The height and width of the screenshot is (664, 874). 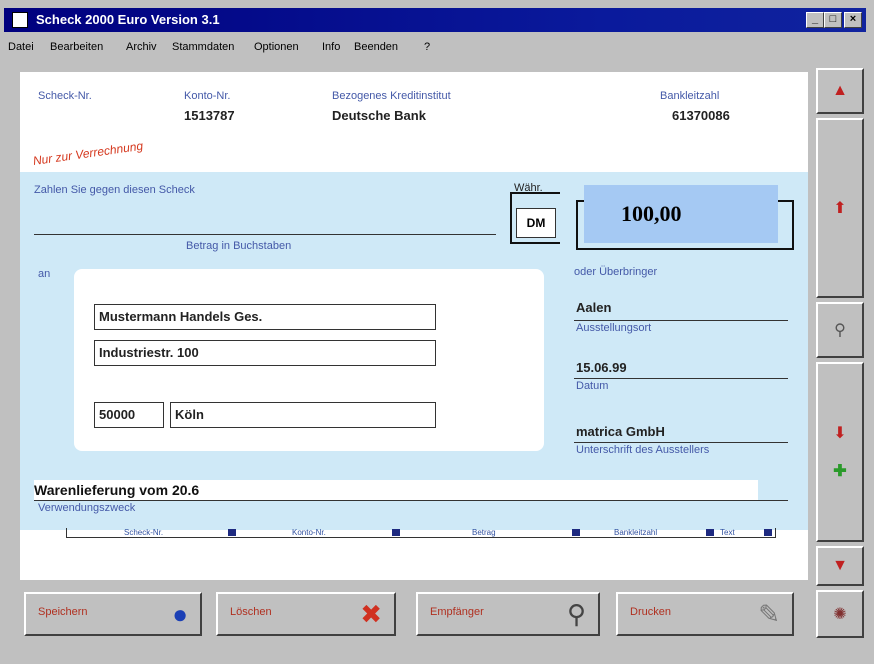 I want to click on place-value: Aalen, so click(x=593, y=307).